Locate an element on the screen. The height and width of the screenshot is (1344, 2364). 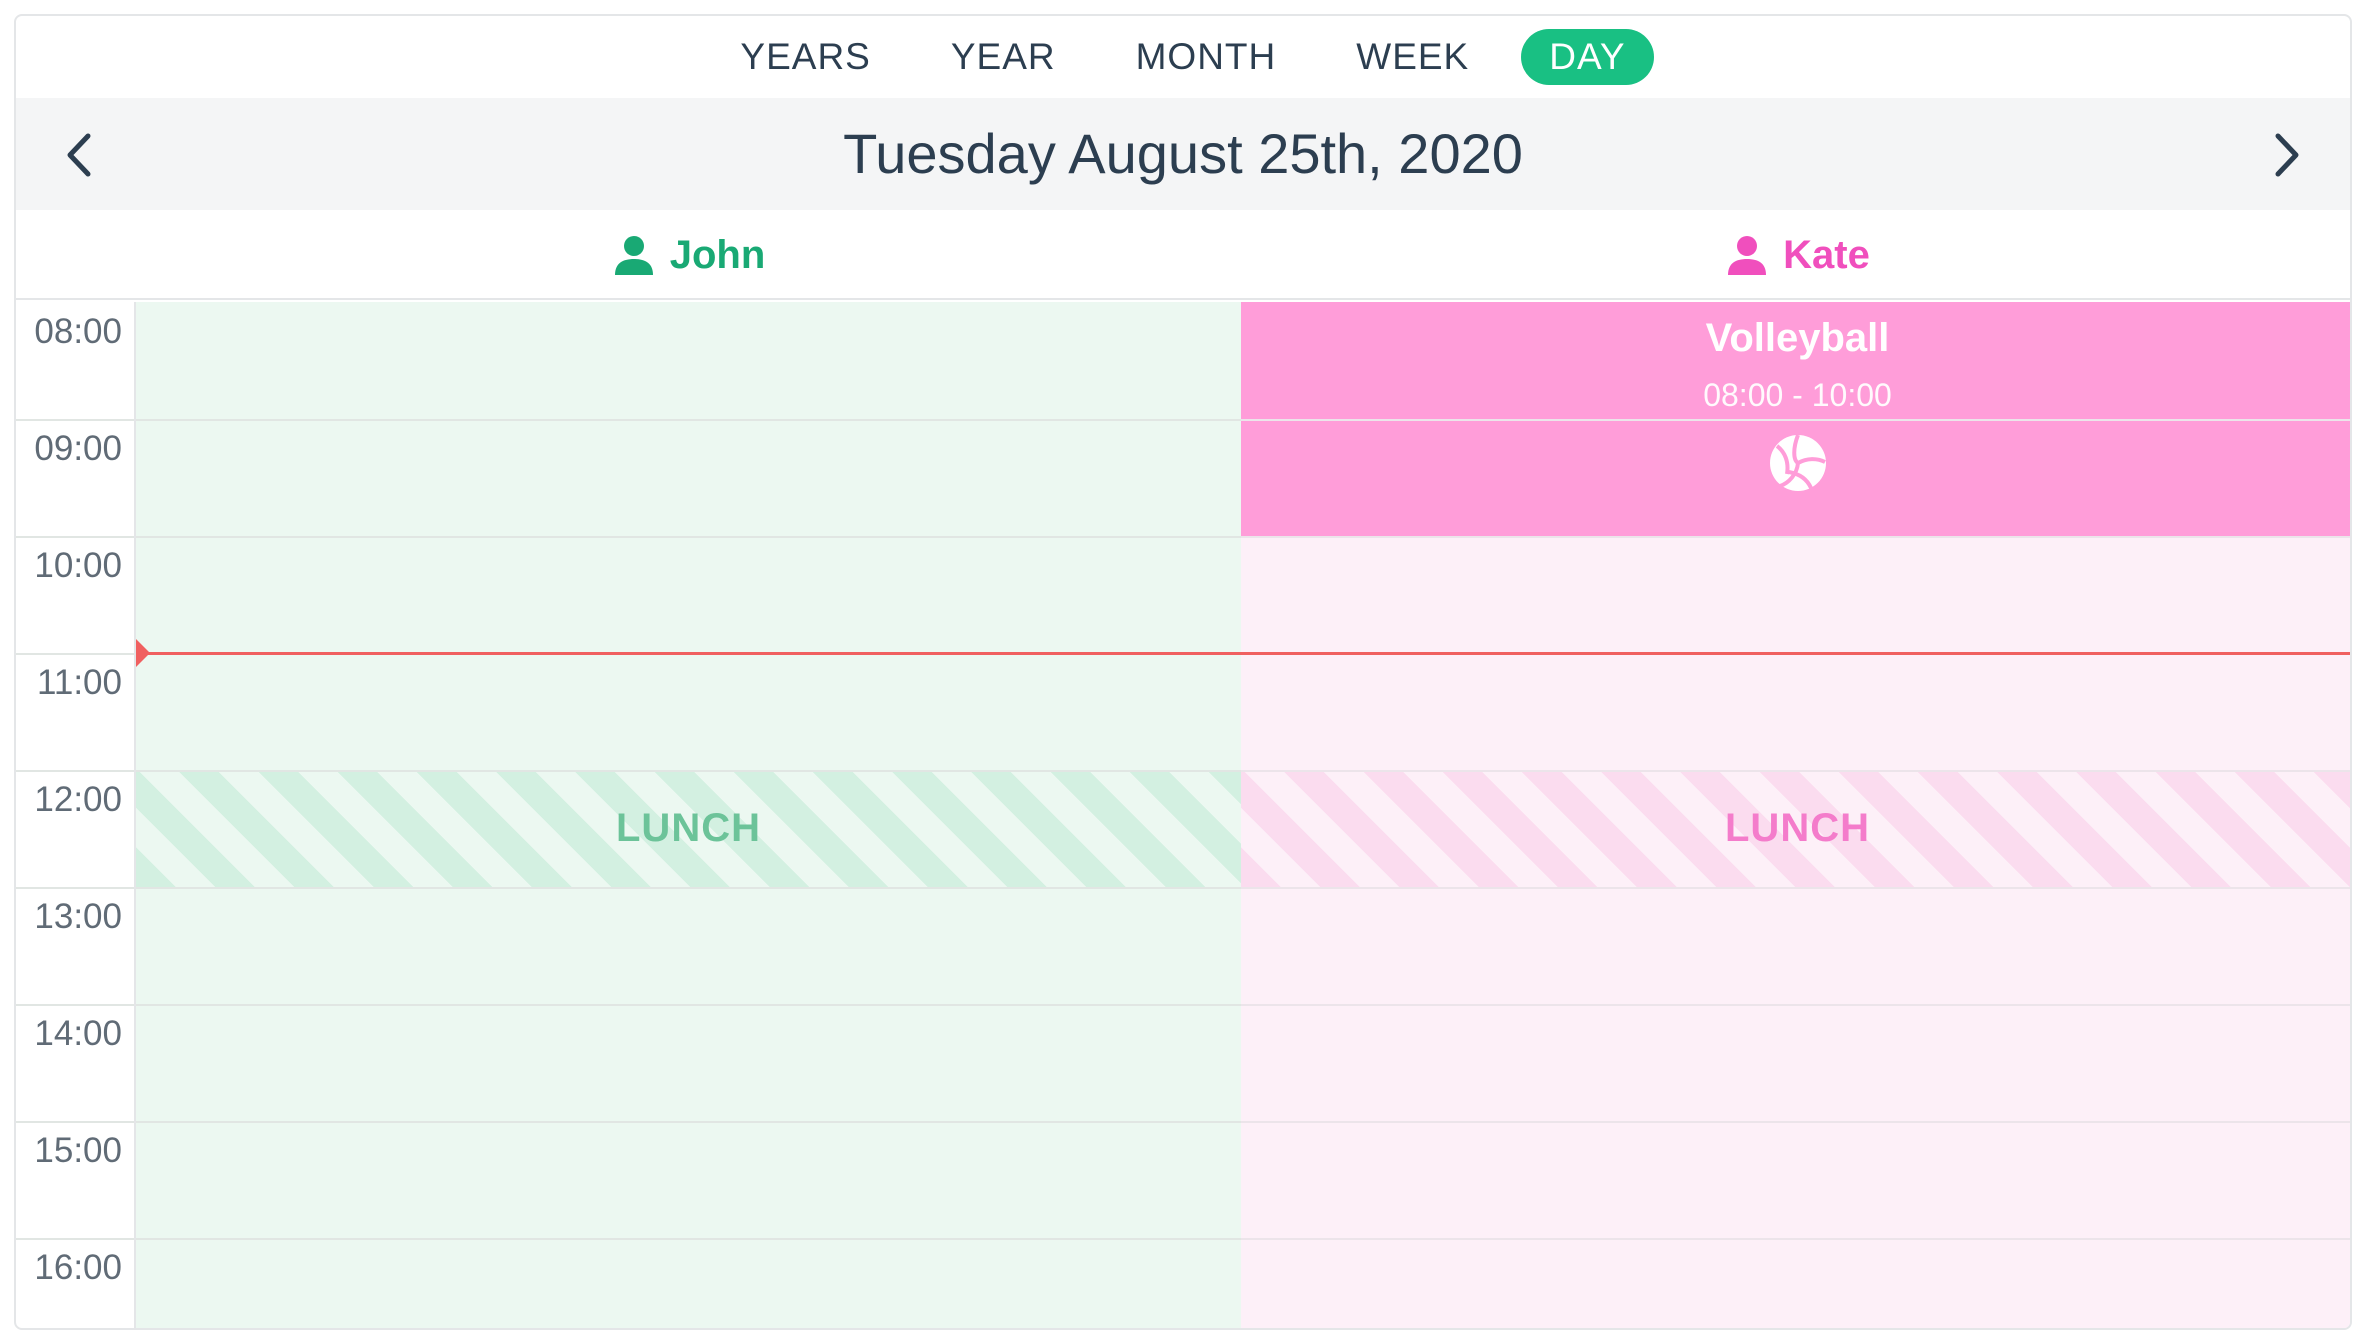
current-time-marker is located at coordinates (143, 653).